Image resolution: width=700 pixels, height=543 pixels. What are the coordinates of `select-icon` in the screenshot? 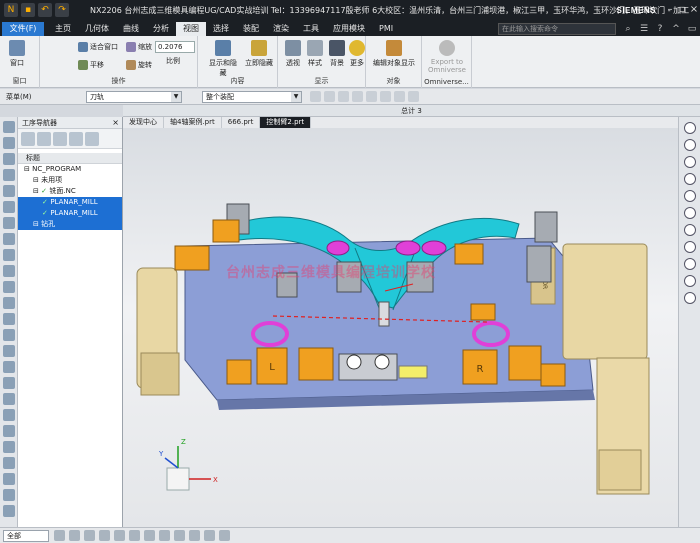 It's located at (343, 96).